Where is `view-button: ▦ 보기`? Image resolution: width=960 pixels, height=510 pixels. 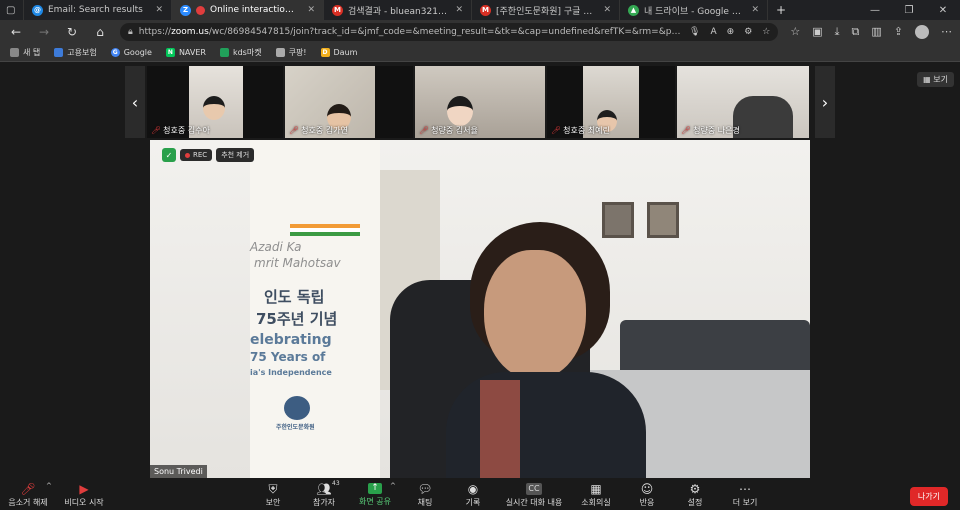
view-button: ▦ 보기 is located at coordinates (935, 79).